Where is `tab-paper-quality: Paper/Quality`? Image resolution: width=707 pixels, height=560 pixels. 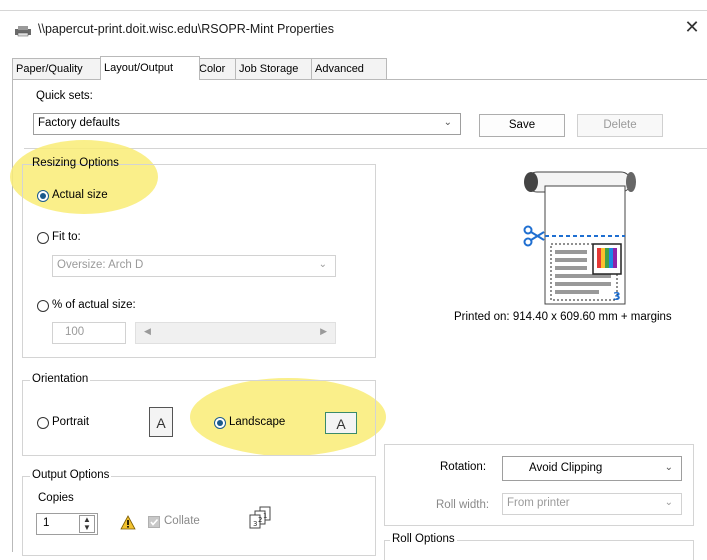
tab-paper-quality: Paper/Quality is located at coordinates (57, 68).